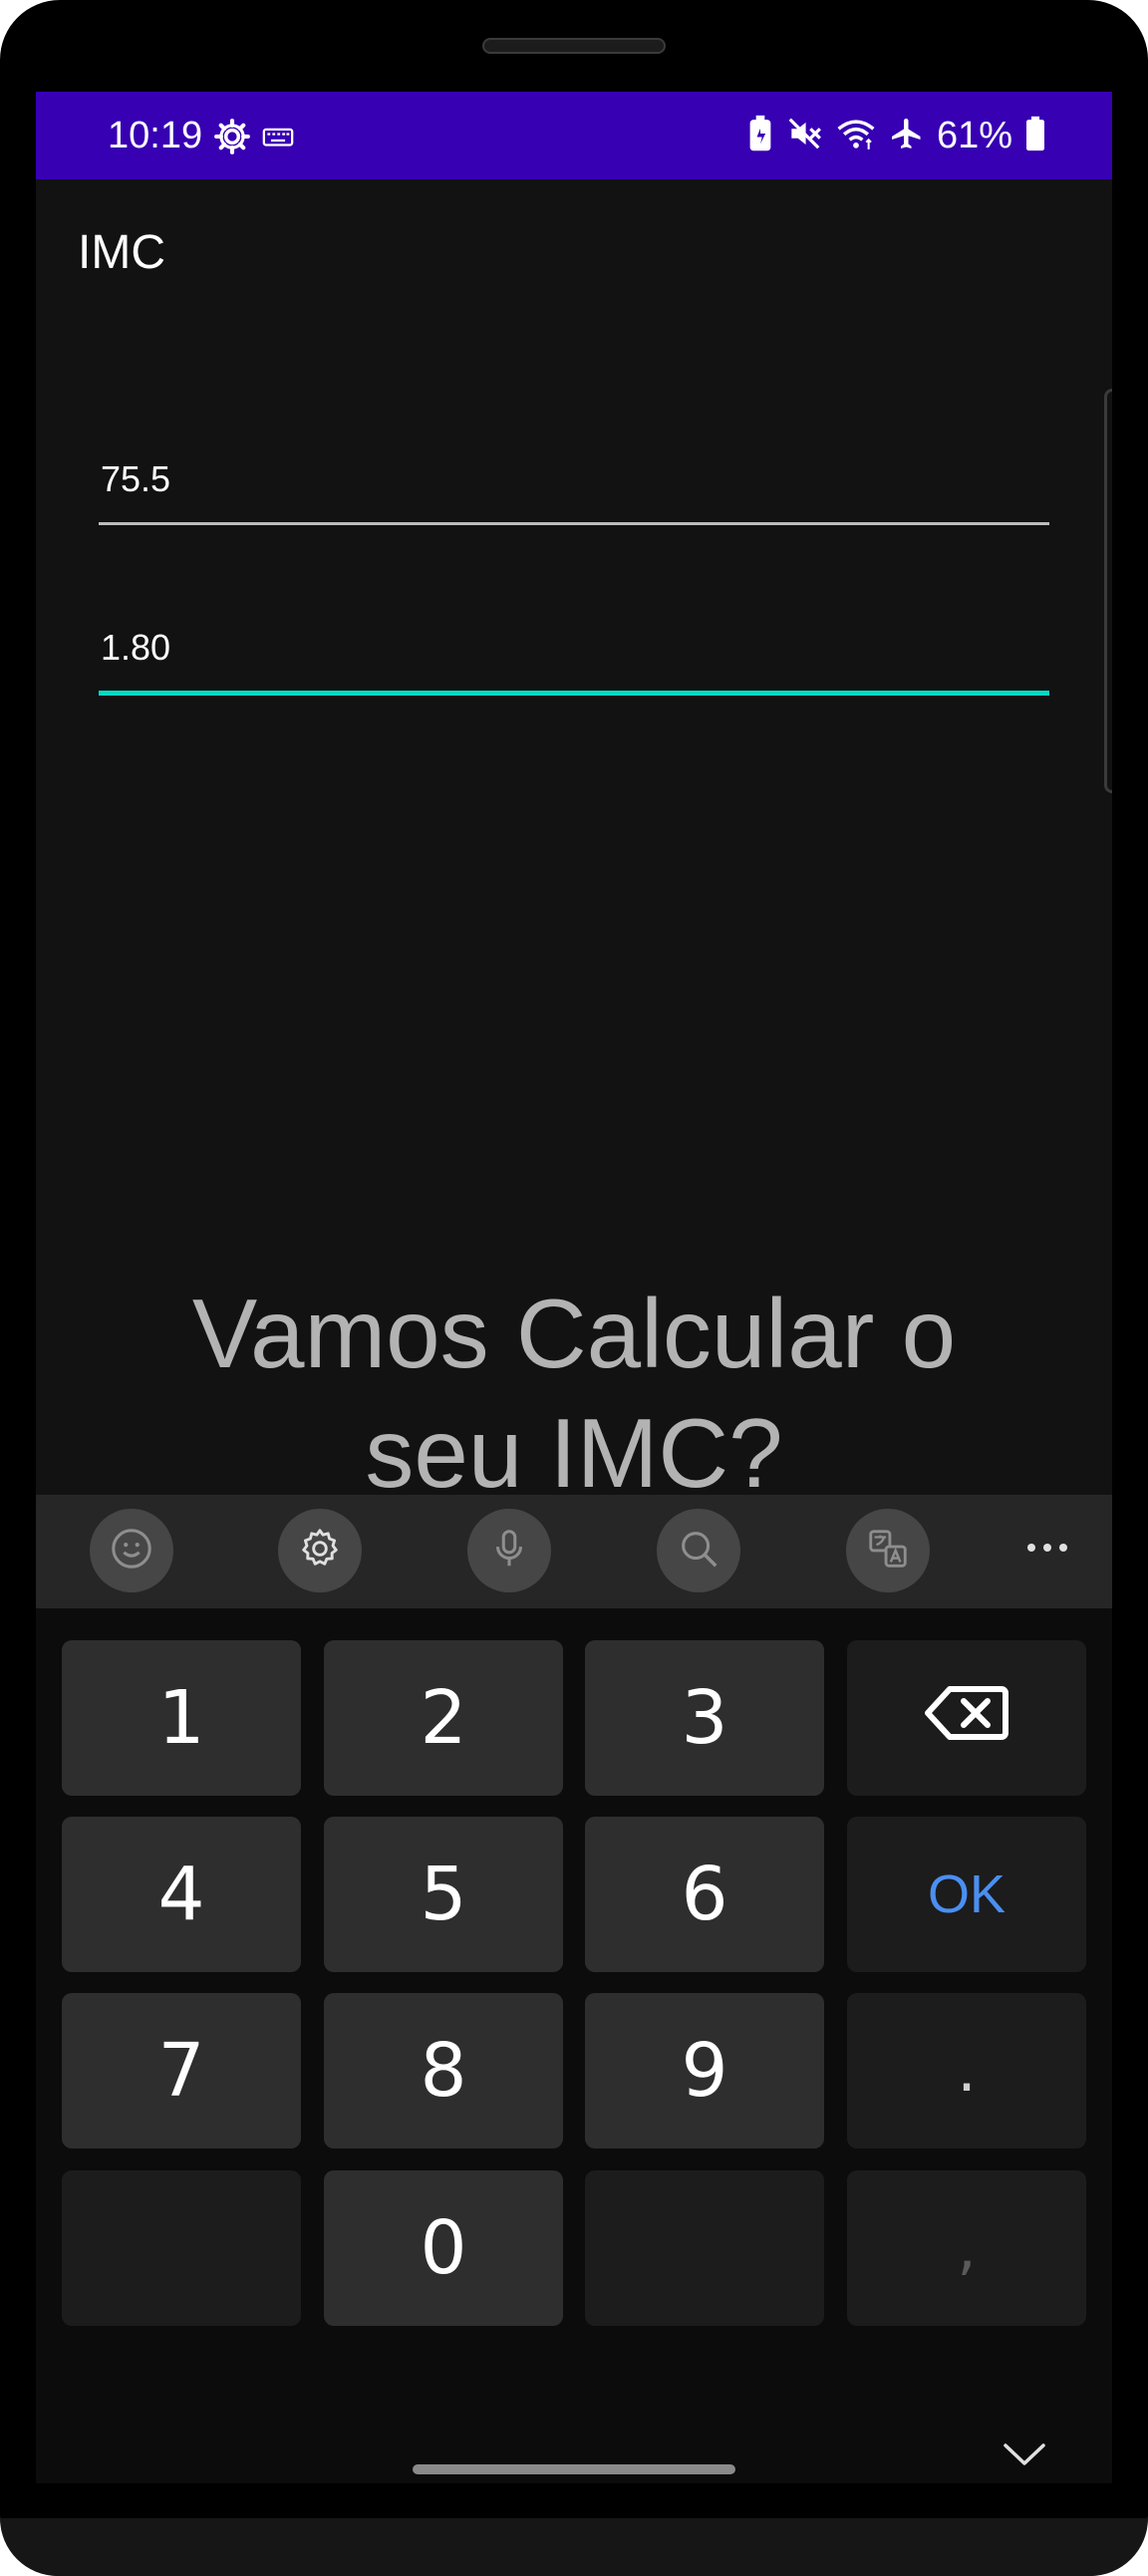 The image size is (1148, 2576). I want to click on settings-icon, so click(320, 1551).